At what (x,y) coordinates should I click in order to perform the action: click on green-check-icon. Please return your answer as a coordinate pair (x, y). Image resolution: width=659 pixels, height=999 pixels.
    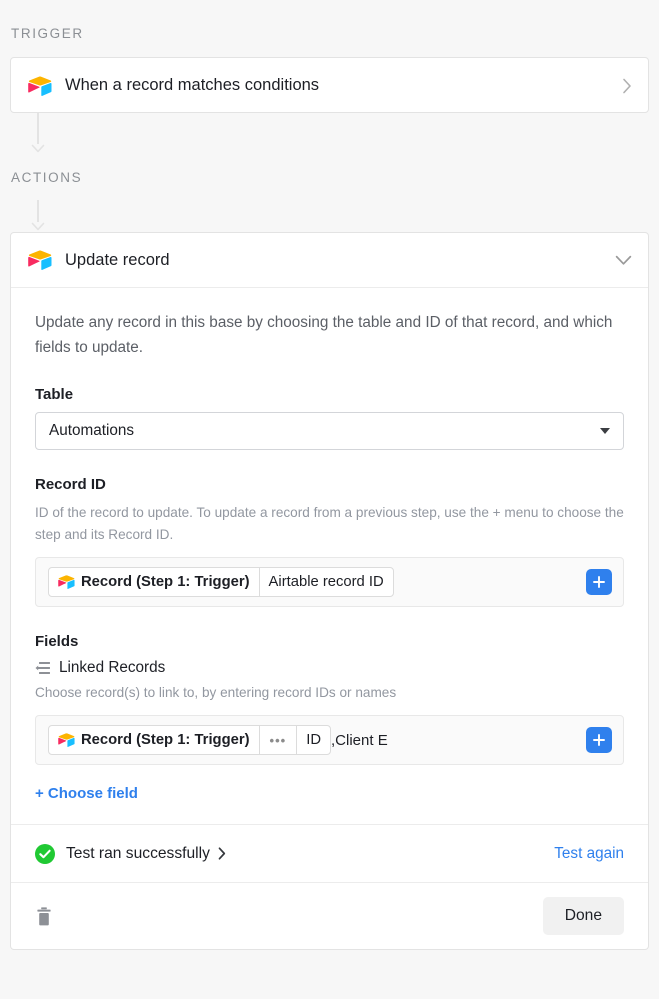
    Looking at the image, I should click on (45, 853).